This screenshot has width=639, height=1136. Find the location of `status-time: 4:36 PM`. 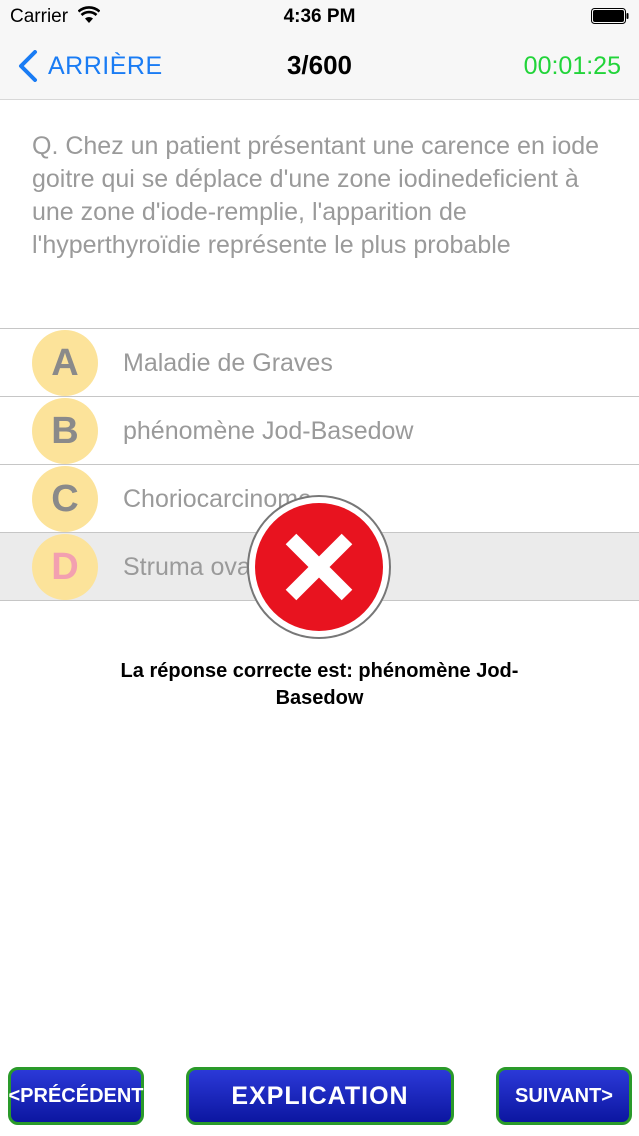

status-time: 4:36 PM is located at coordinates (319, 16).